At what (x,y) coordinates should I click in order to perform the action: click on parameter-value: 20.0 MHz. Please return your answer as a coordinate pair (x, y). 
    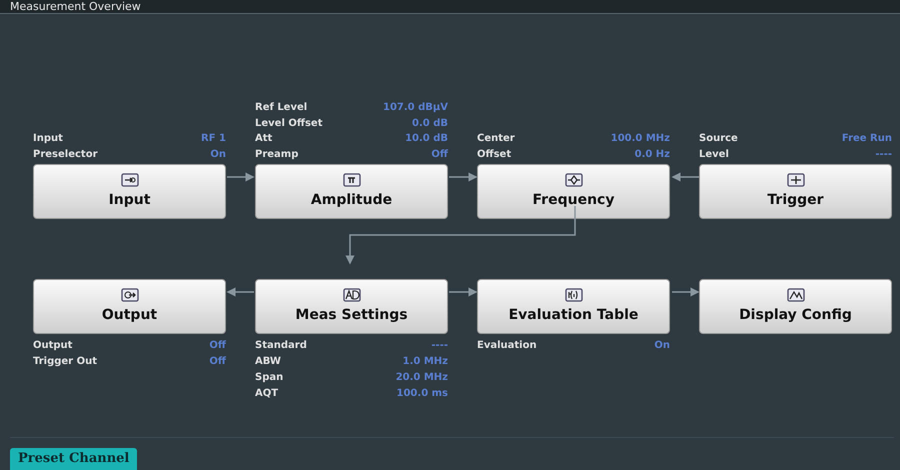
    Looking at the image, I should click on (422, 377).